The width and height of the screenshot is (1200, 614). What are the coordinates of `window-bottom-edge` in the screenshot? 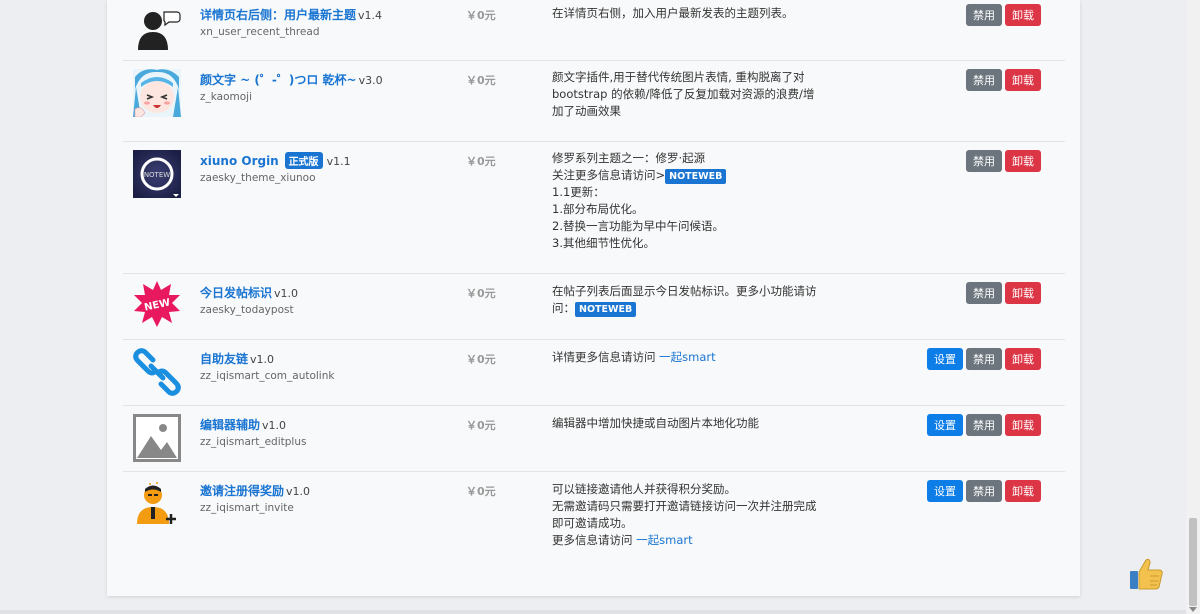 It's located at (593, 612).